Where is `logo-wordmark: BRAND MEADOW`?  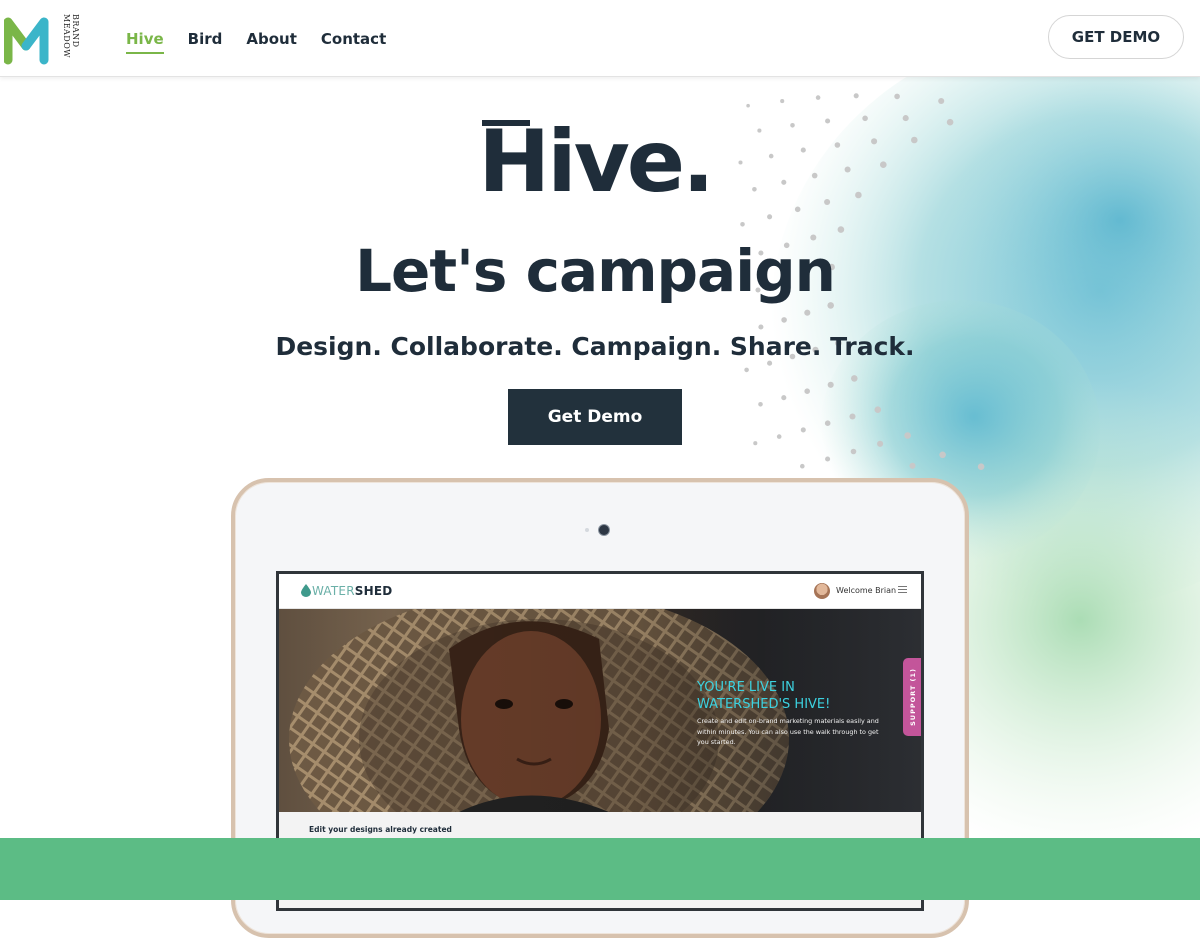 logo-wordmark: BRAND MEADOW is located at coordinates (69, 41).